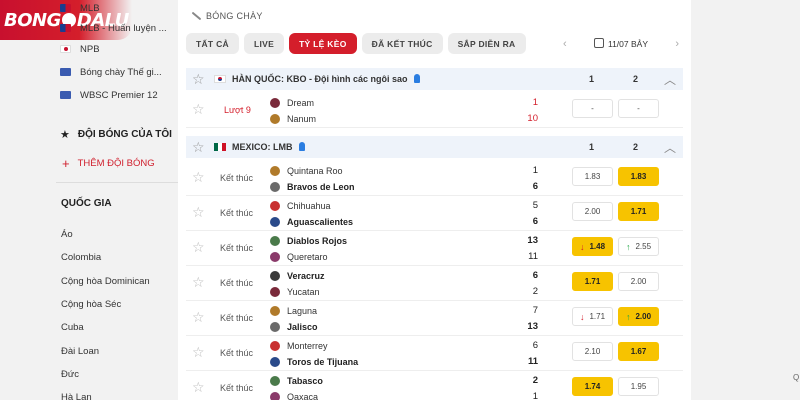  What do you see at coordinates (677, 44) in the screenshot?
I see `chevron-right-icon: ›` at bounding box center [677, 44].